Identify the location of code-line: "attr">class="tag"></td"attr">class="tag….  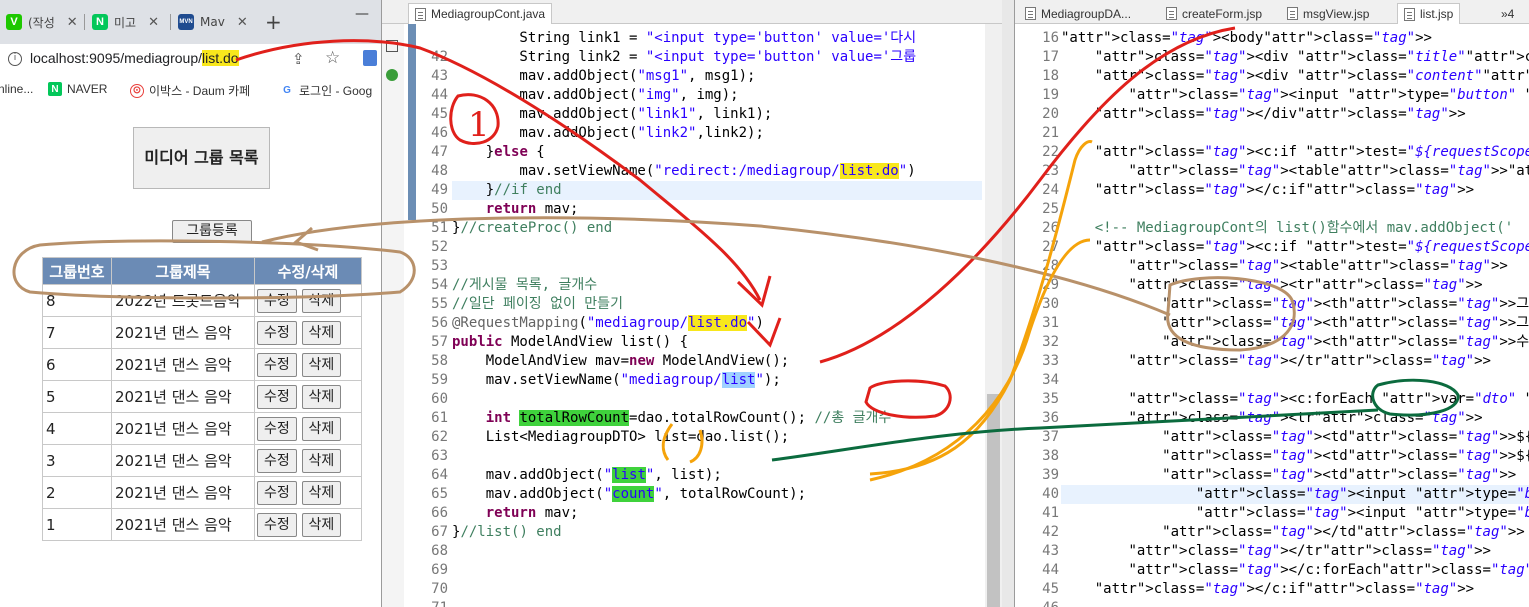
(1295, 532).